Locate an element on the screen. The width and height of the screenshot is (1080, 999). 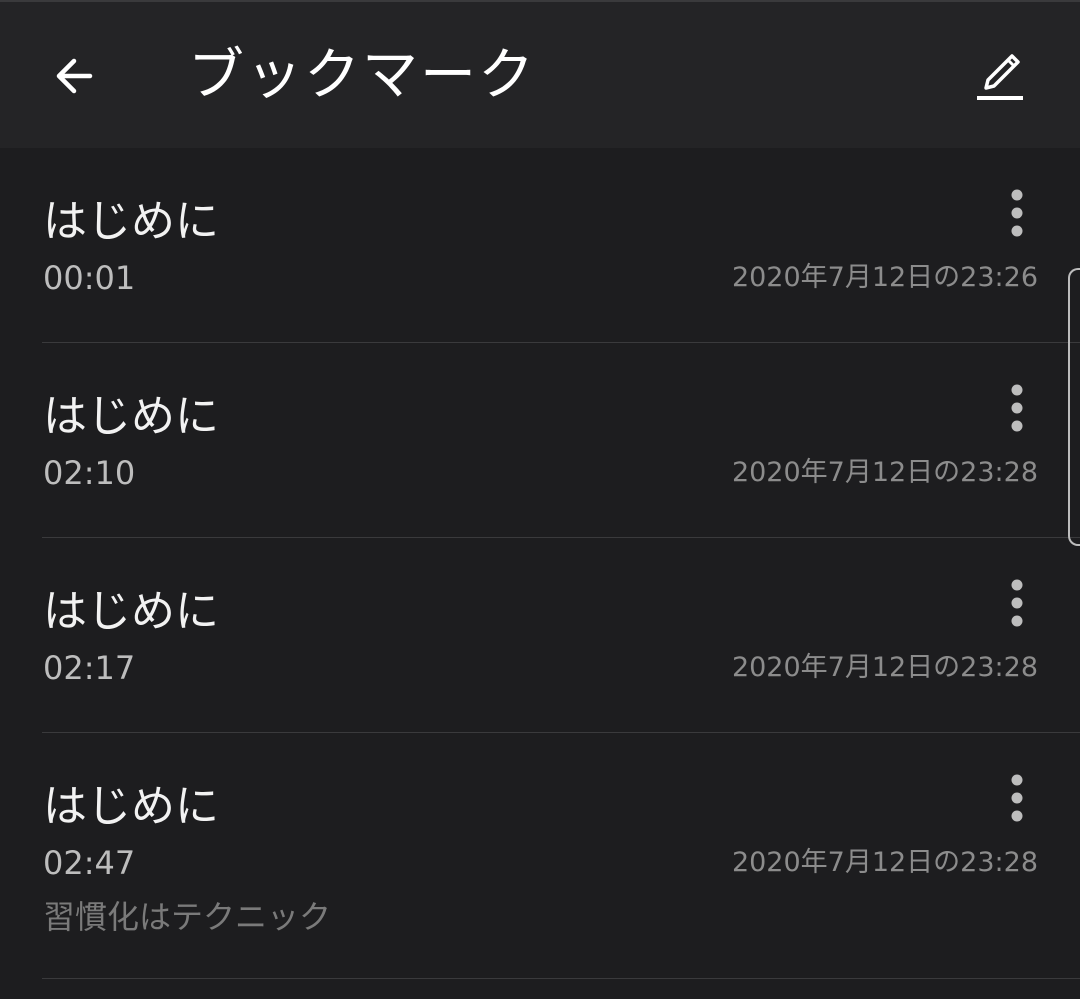
page-title: ブックマーク is located at coordinates (362, 75).